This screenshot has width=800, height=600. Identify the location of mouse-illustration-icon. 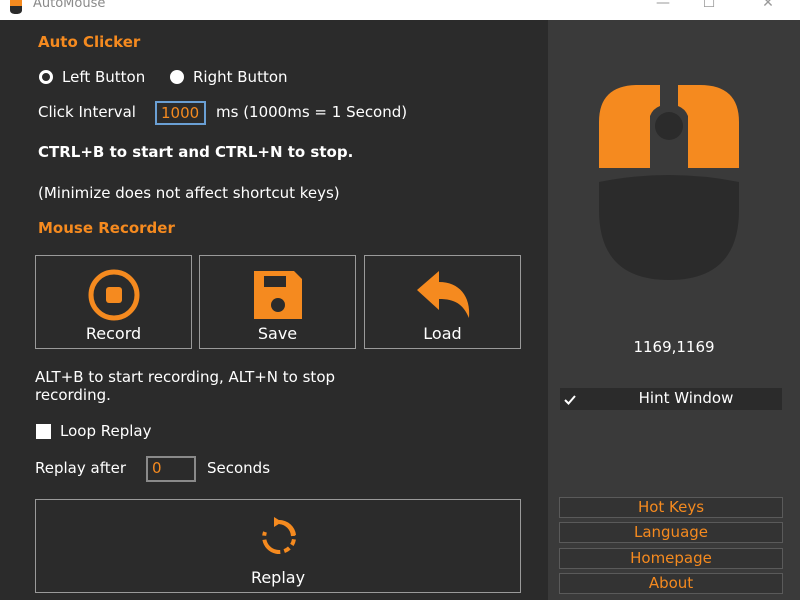
(669, 182).